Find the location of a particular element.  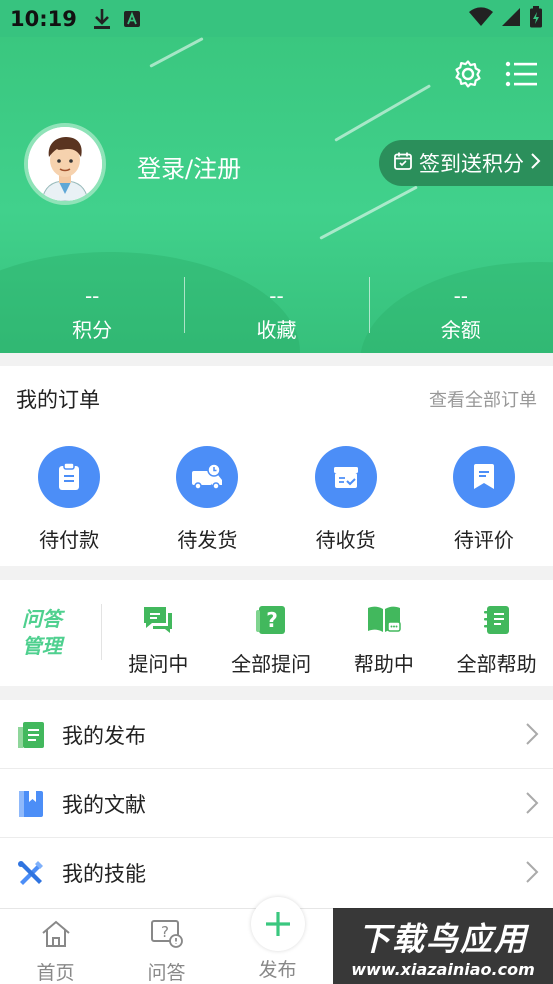

order-status-label: 待评价 is located at coordinates (483, 540).